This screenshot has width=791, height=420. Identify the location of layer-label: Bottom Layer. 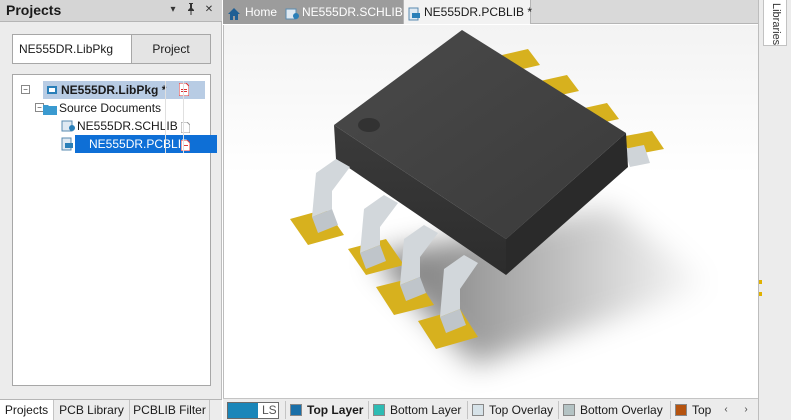
(426, 410).